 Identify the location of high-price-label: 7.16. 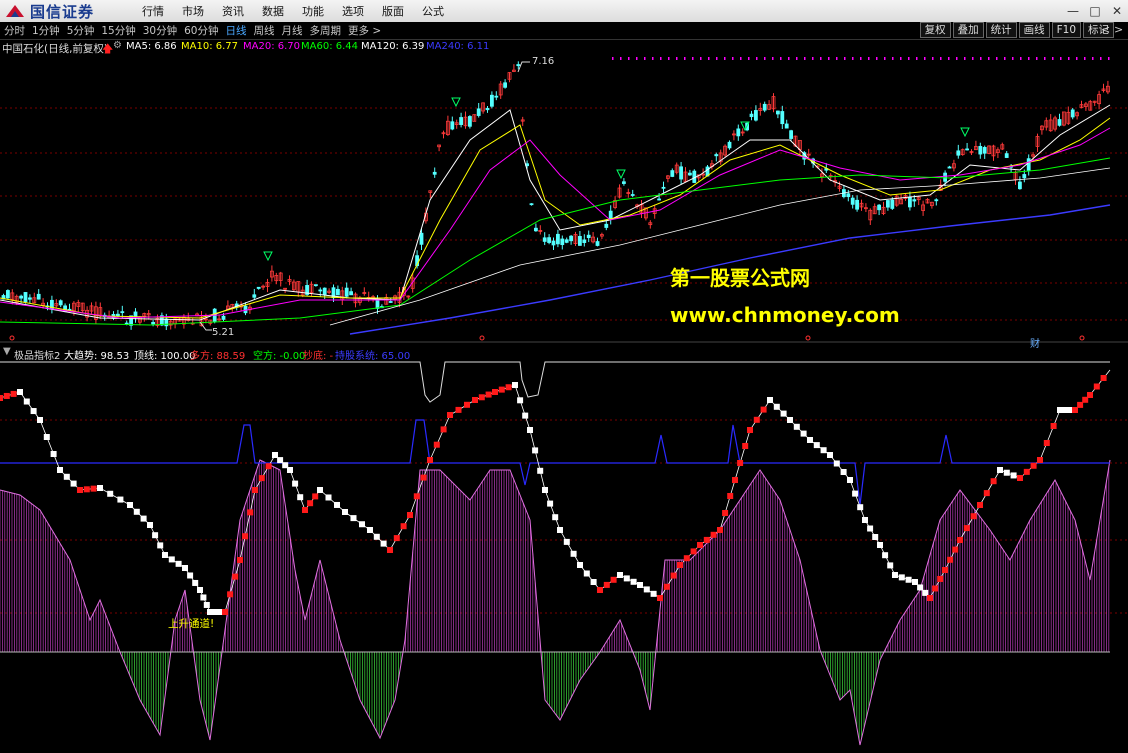
(543, 61).